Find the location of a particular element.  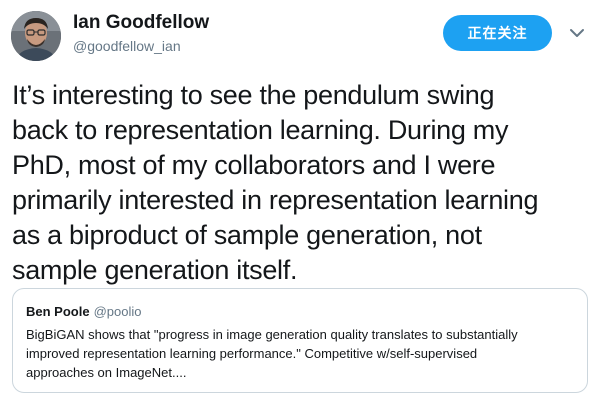

quoted-tweet-header: Ben Poole @poolio is located at coordinates (83, 311).